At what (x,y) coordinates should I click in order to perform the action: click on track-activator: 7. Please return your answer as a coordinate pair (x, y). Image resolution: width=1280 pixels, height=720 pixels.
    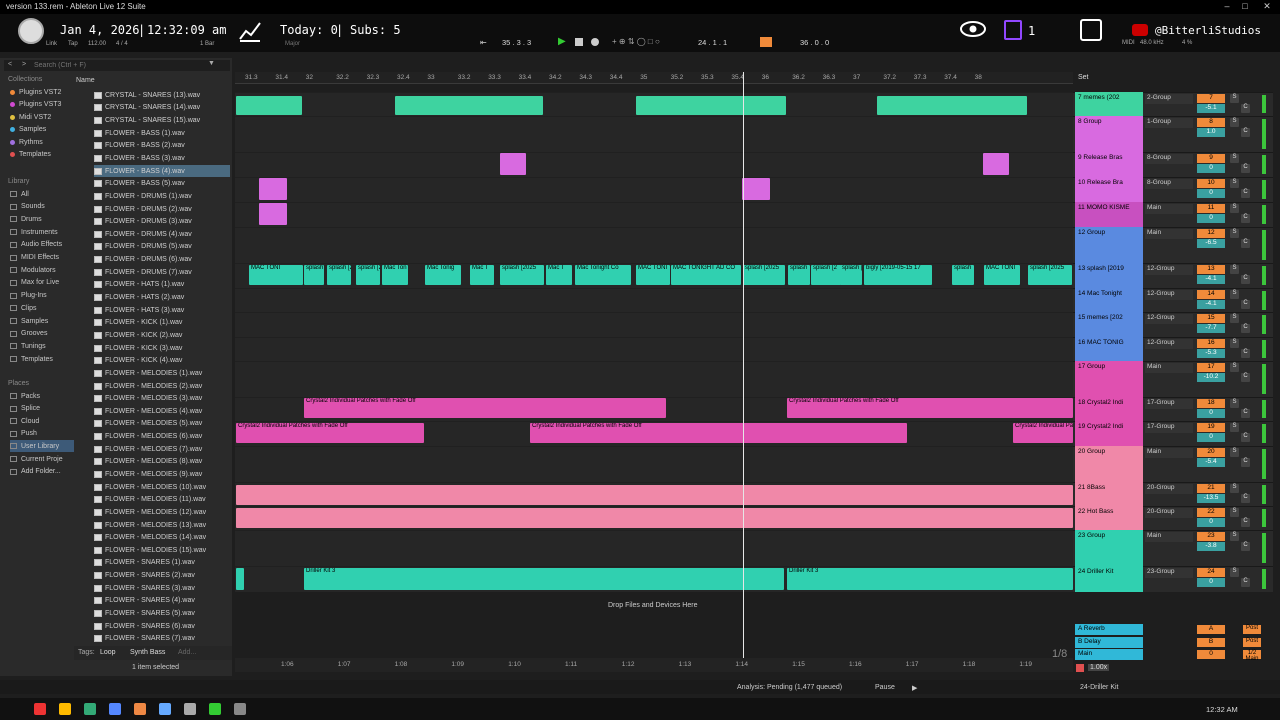
    Looking at the image, I should click on (1211, 98).